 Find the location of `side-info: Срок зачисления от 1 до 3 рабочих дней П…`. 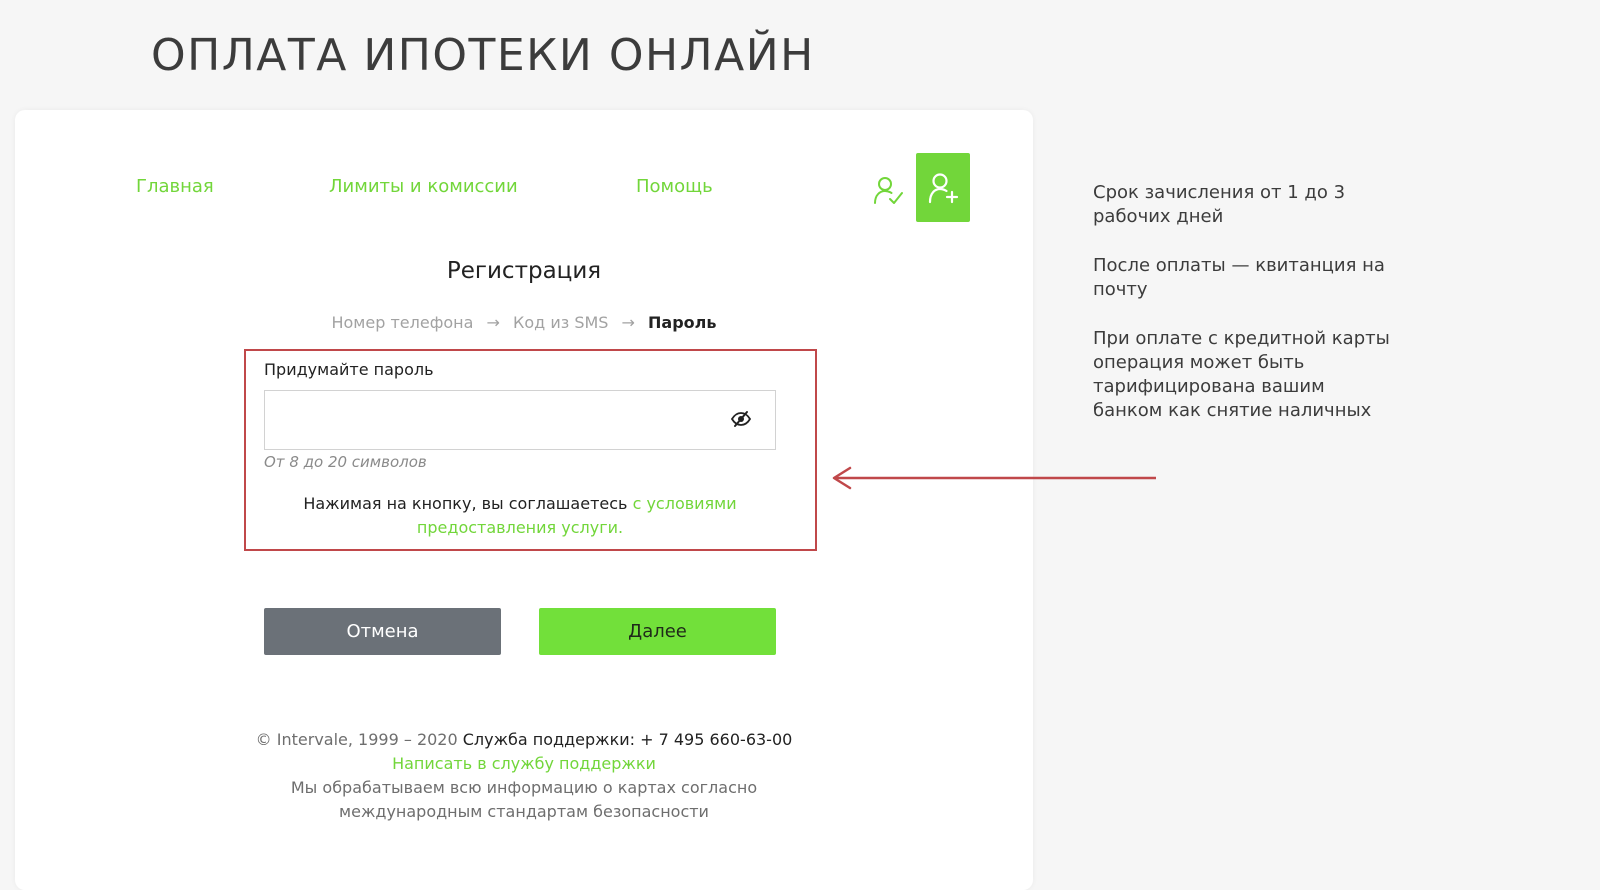

side-info: Срок зачисления от 1 до 3 рабочих дней П… is located at coordinates (1243, 314).